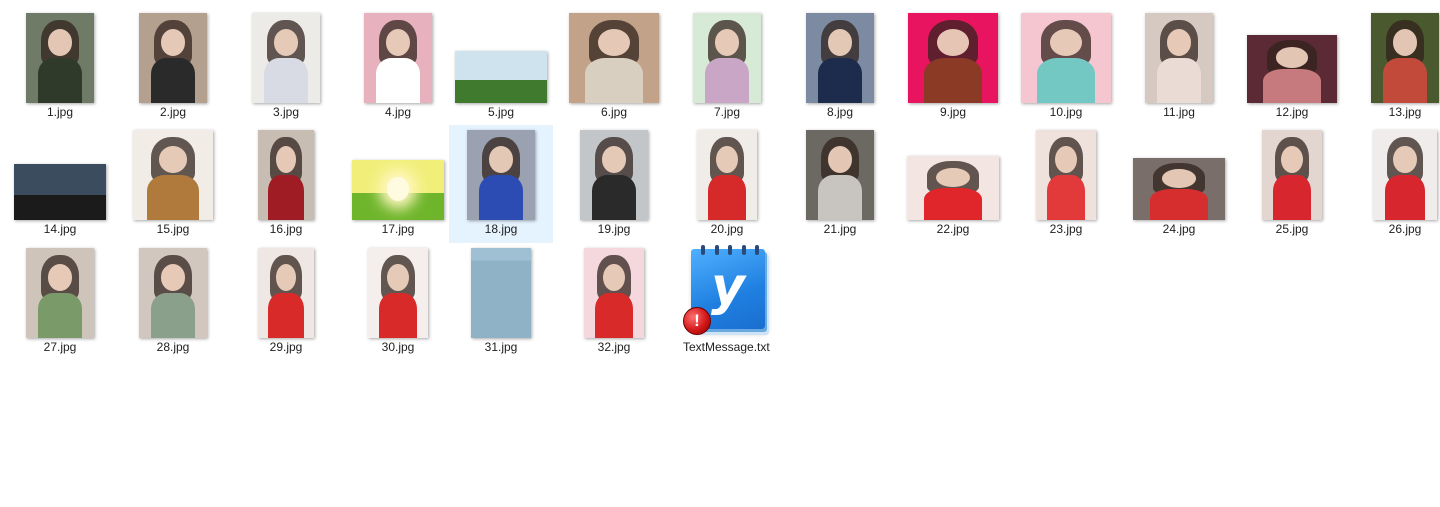  I want to click on file-name-label: 24.jpg, so click(1179, 229).